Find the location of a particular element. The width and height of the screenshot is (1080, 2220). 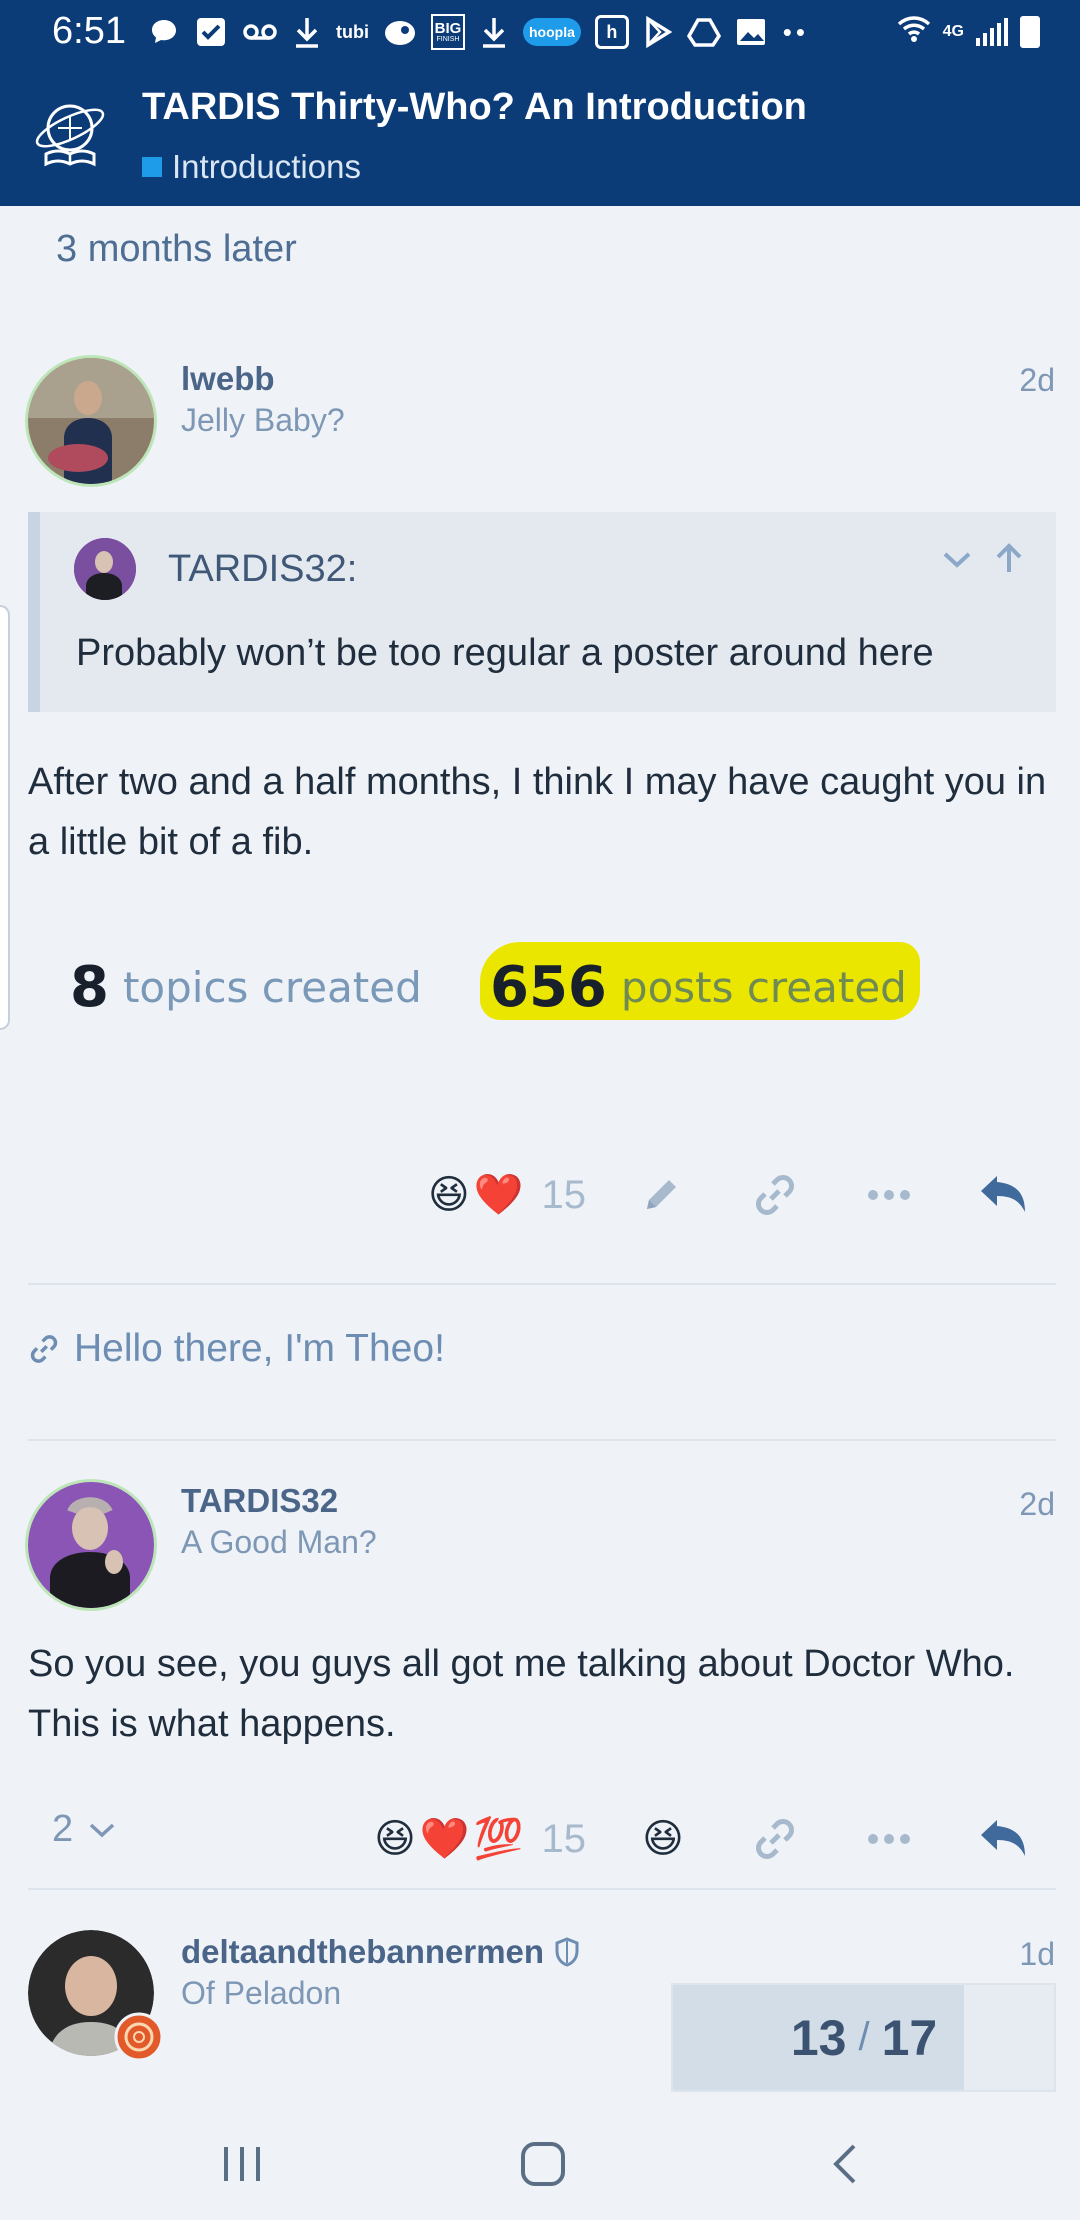

my-reaction-button: 😆 is located at coordinates (661, 1839).